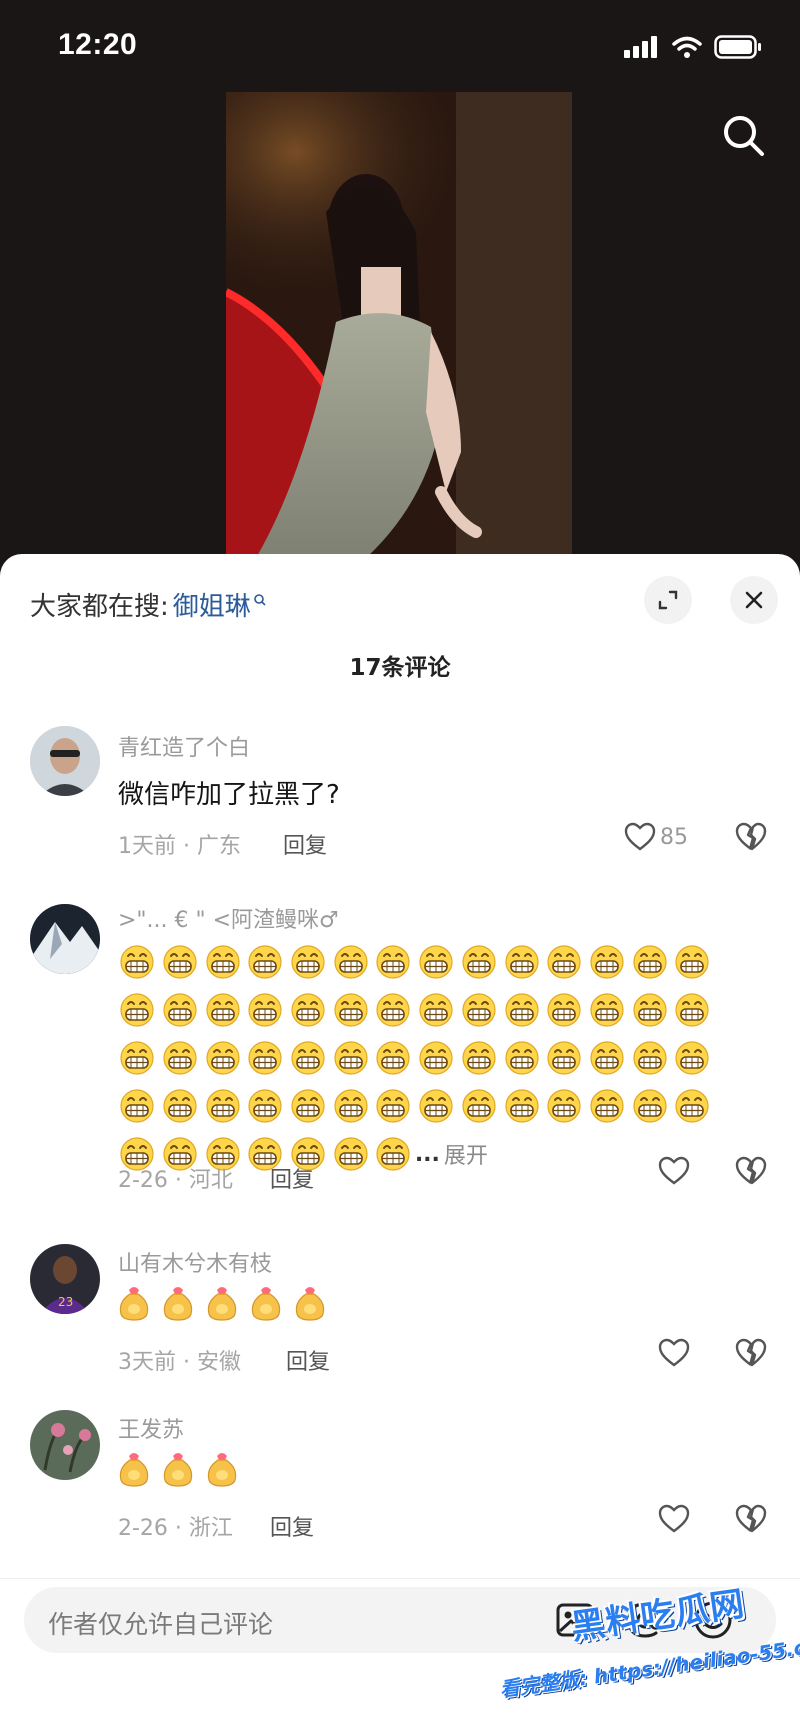 The image size is (800, 1734). I want to click on avatar: 23, so click(65, 1279).